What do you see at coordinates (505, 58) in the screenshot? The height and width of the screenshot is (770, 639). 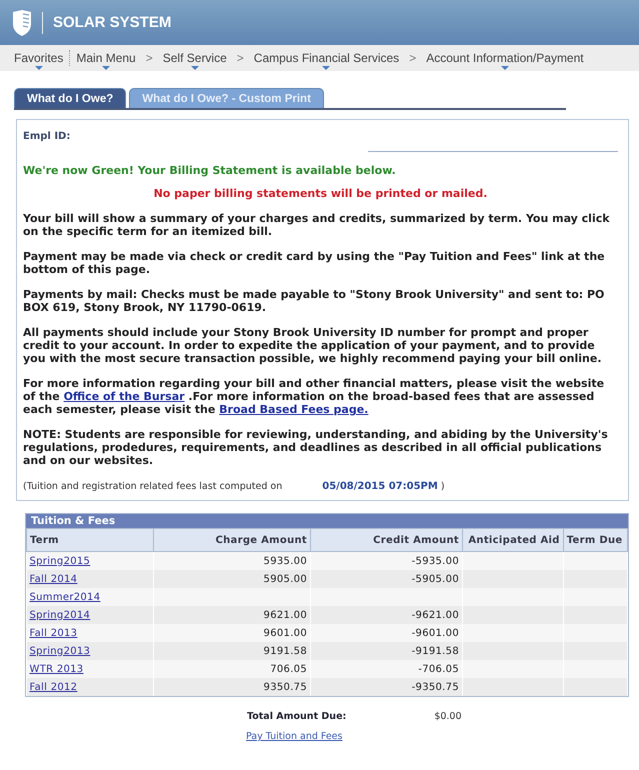 I see `breadcrumb-menu: Account Information/Payment` at bounding box center [505, 58].